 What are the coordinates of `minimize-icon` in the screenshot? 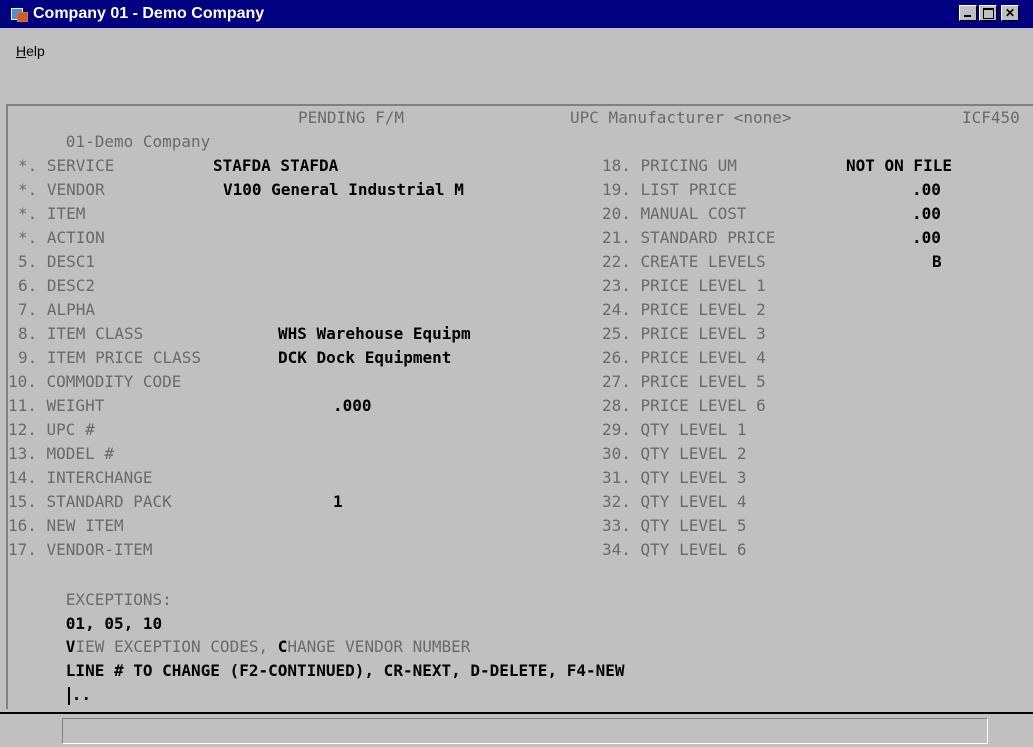 It's located at (968, 13).